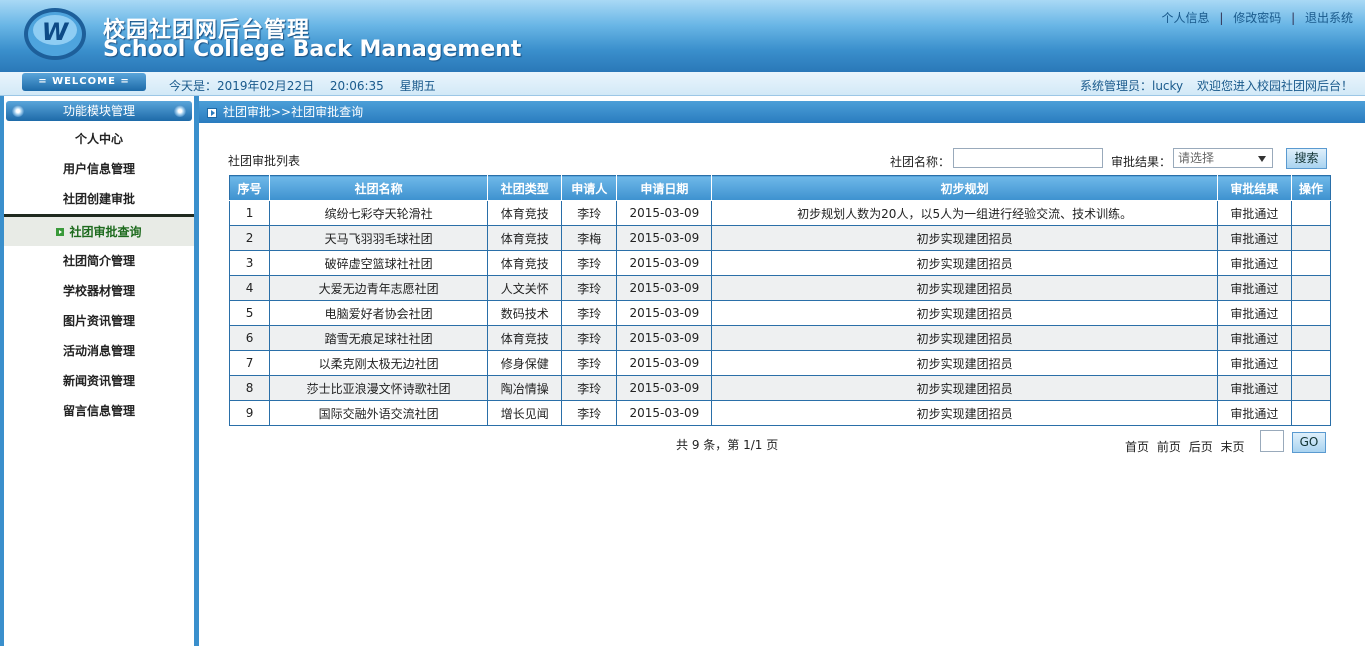 The image size is (1365, 646). I want to click on first-page-link: 首页, so click(1137, 447).